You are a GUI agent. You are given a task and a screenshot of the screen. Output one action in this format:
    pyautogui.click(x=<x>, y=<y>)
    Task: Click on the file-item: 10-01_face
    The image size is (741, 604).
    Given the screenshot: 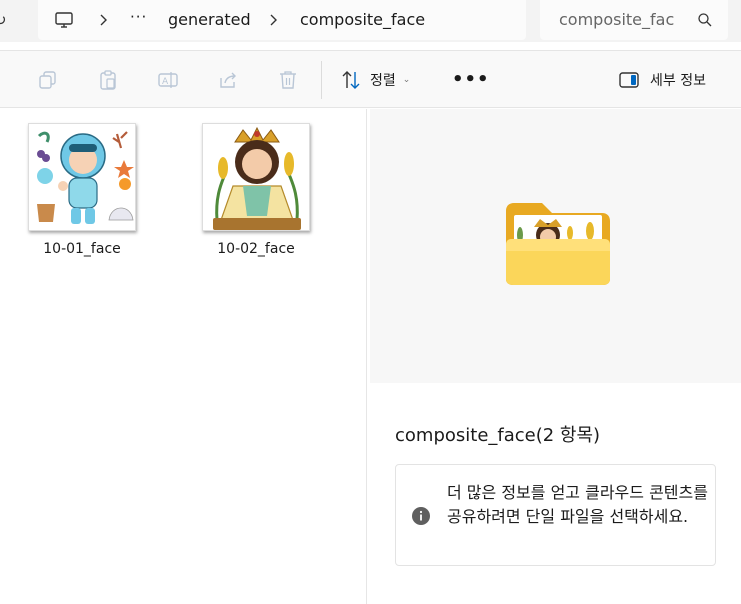 What is the action you would take?
    pyautogui.click(x=82, y=190)
    